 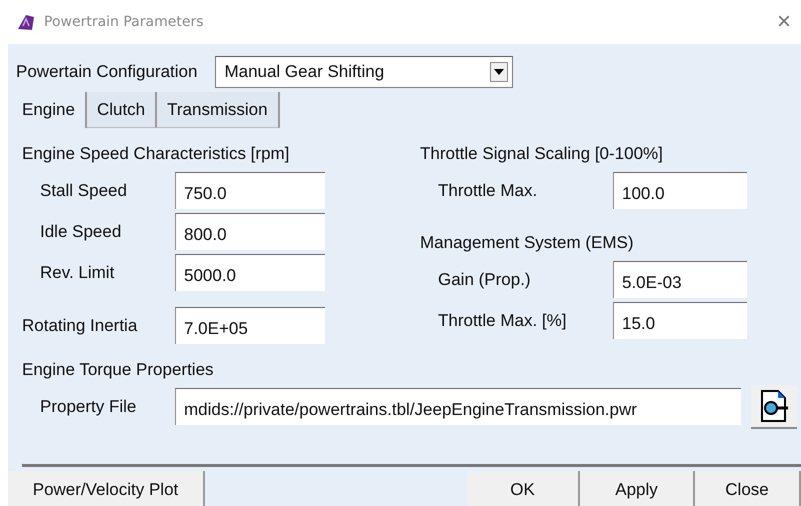 What do you see at coordinates (485, 280) in the screenshot?
I see `field-label: Gain (Prop.)` at bounding box center [485, 280].